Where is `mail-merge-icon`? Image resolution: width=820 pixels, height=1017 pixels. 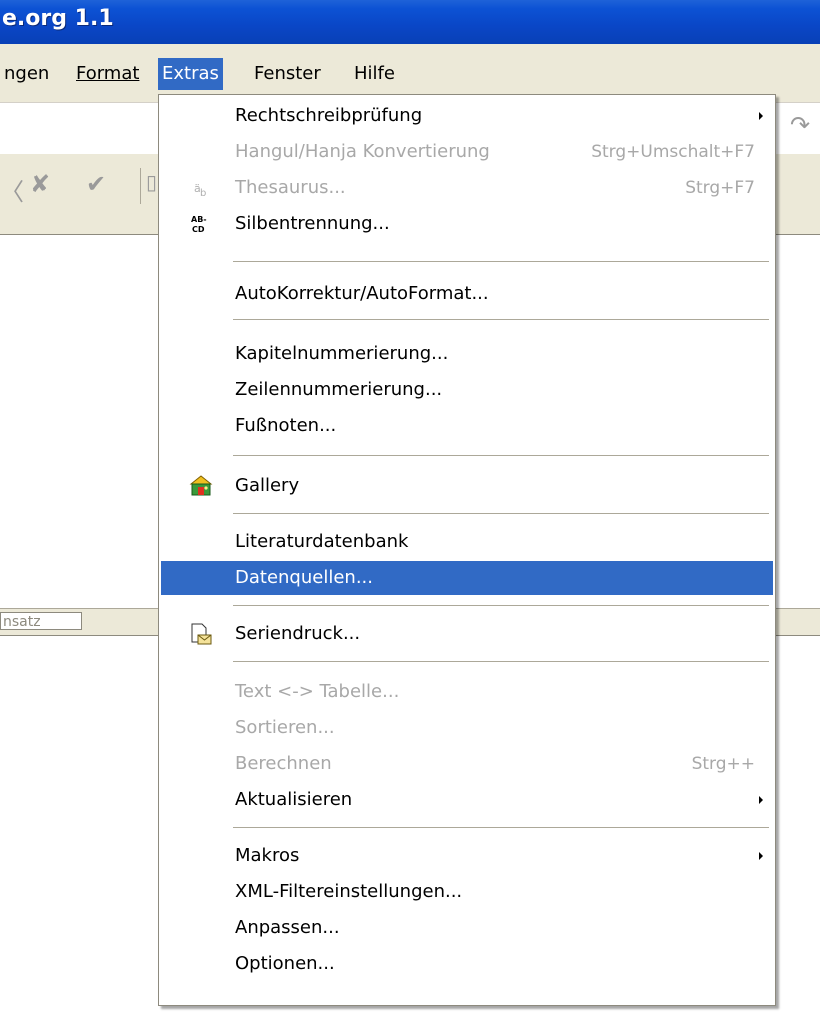 mail-merge-icon is located at coordinates (201, 634).